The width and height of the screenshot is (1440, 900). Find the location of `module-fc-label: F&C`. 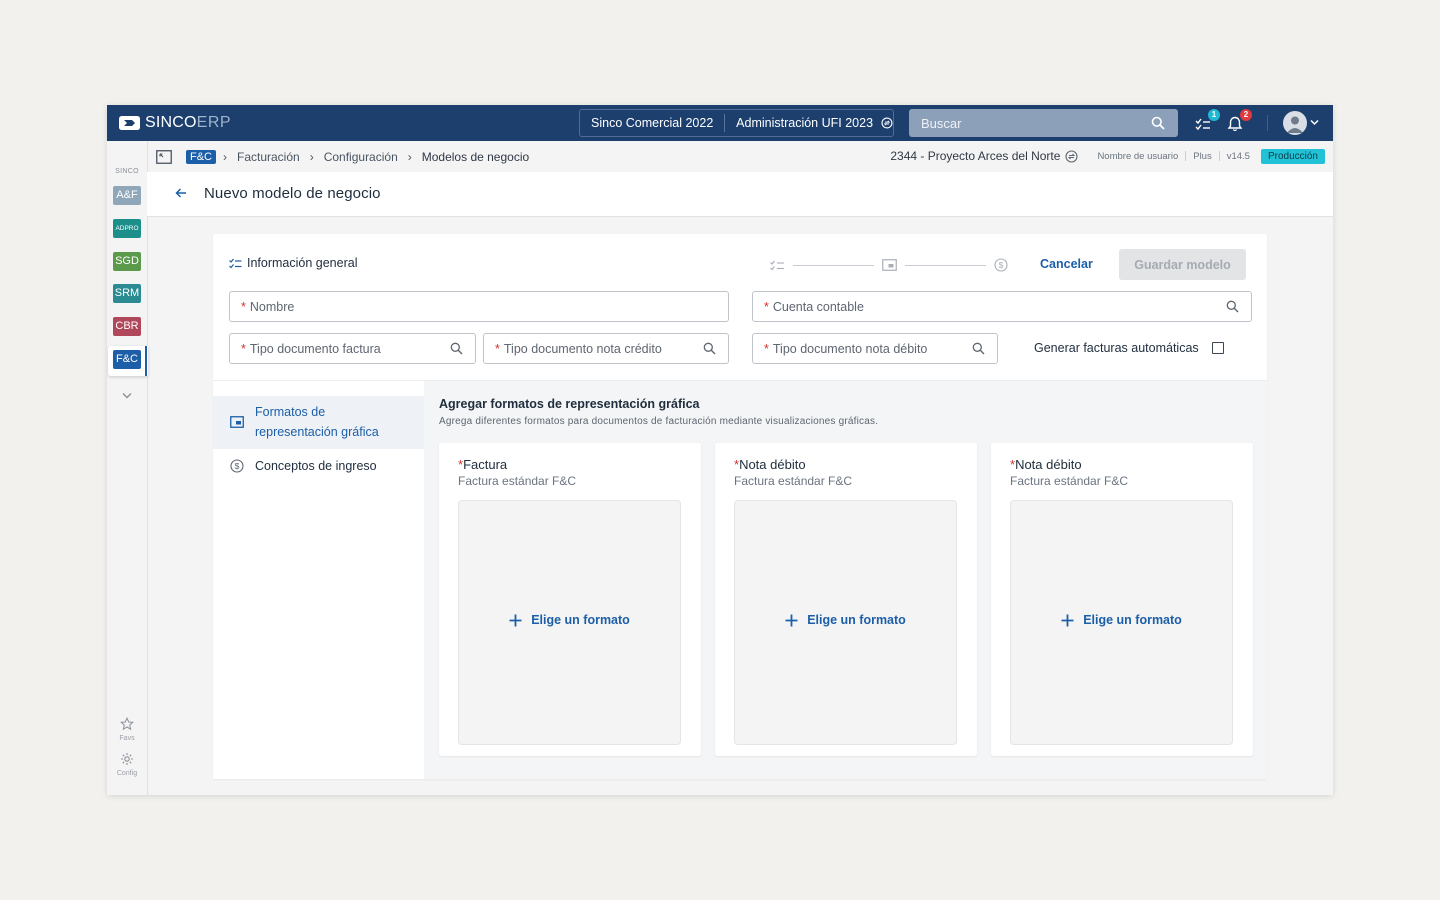

module-fc-label: F&C is located at coordinates (127, 359).